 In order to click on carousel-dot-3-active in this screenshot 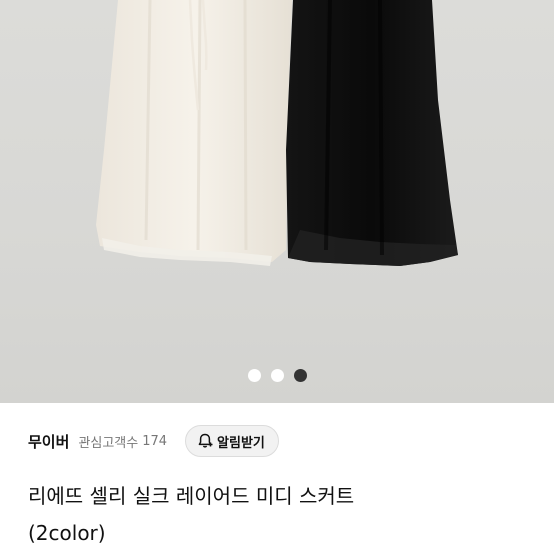, I will do `click(300, 375)`.